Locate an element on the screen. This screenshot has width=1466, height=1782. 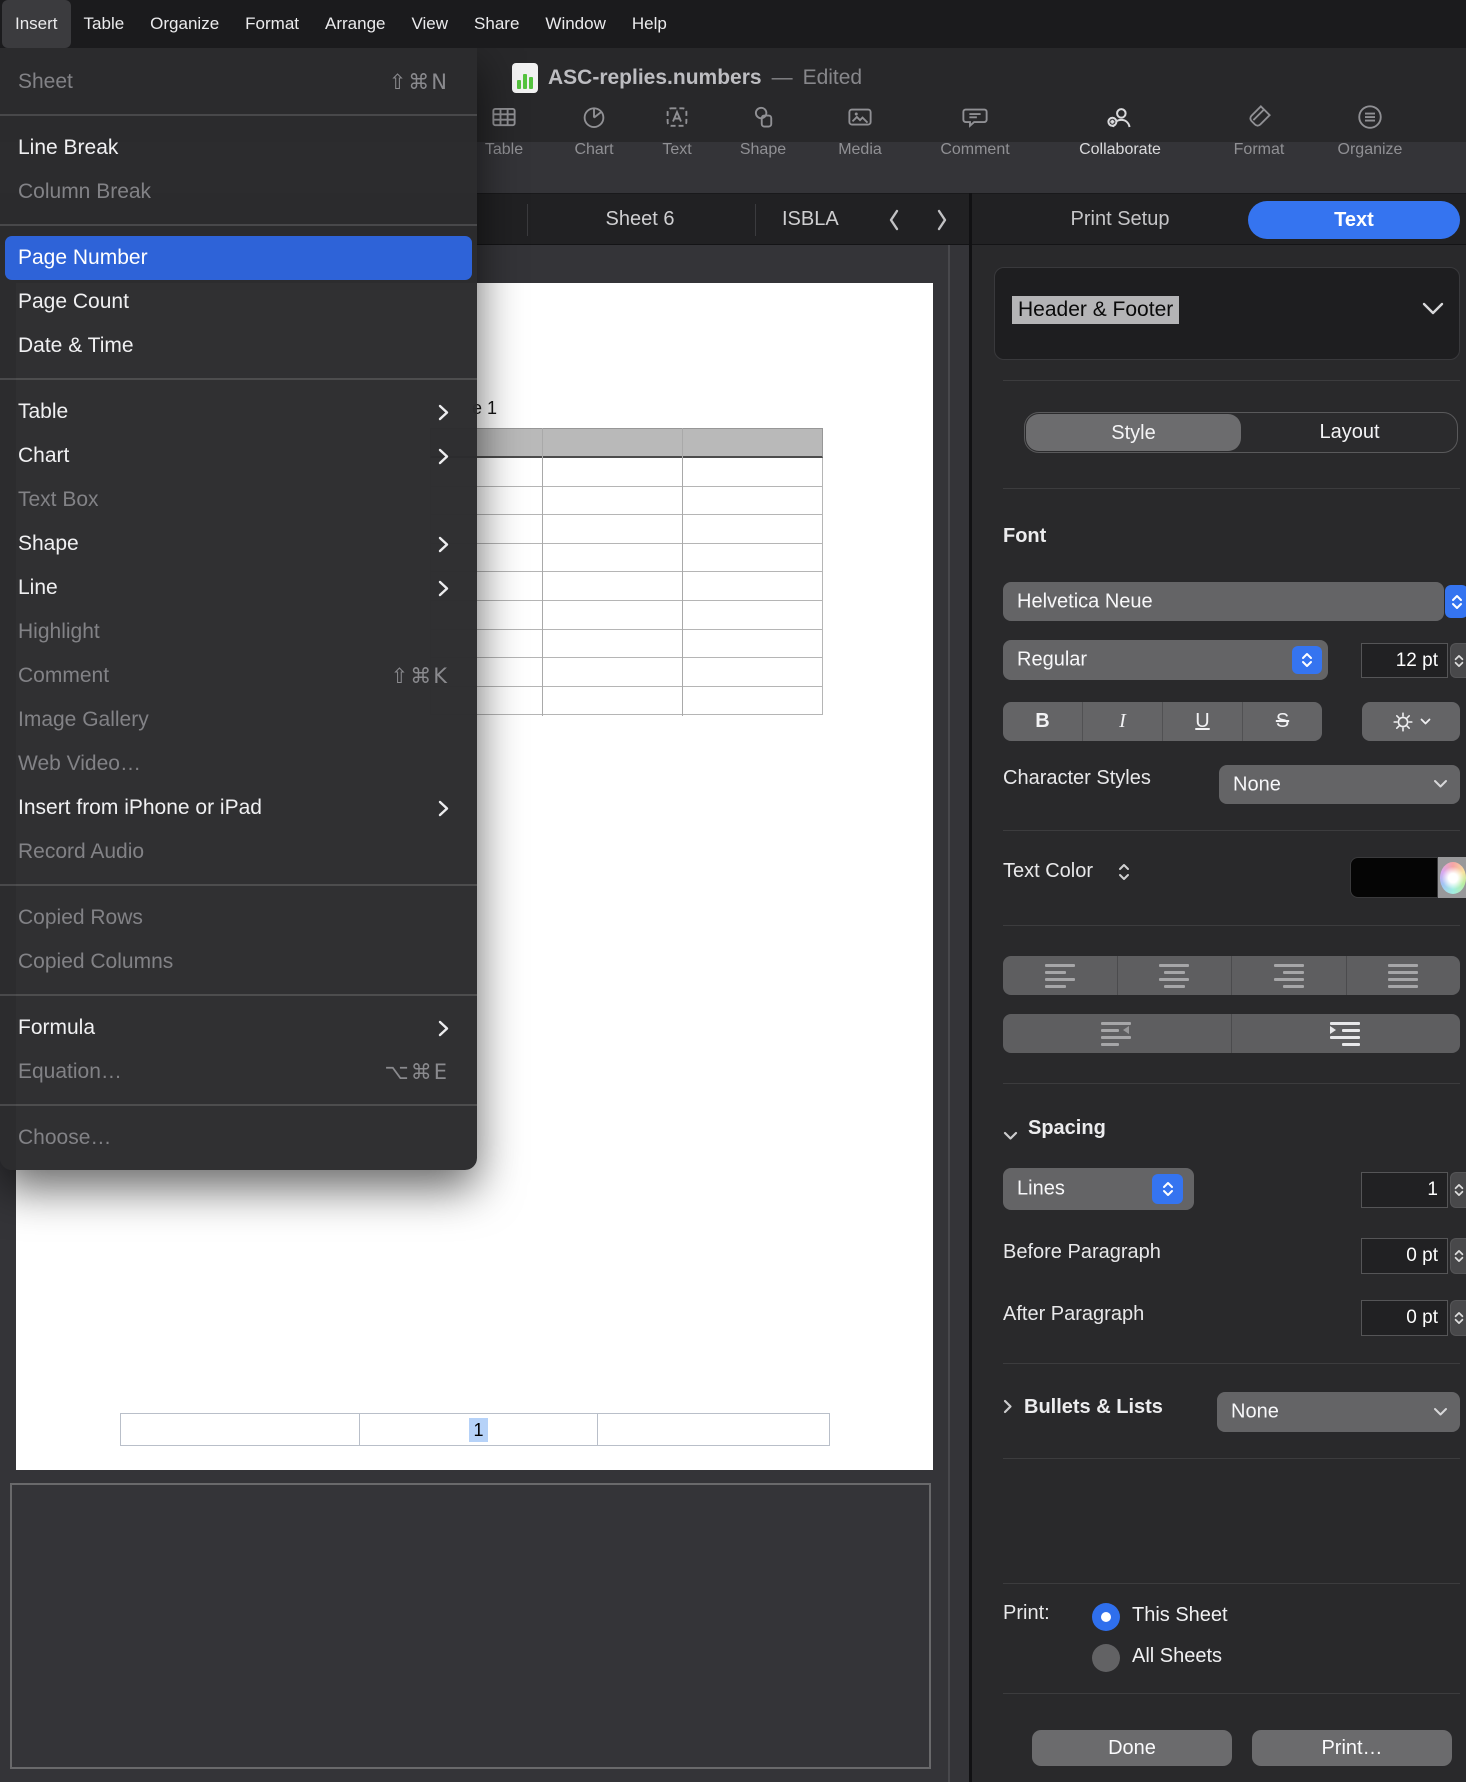
menubar-item-help: Help is located at coordinates (649, 24).